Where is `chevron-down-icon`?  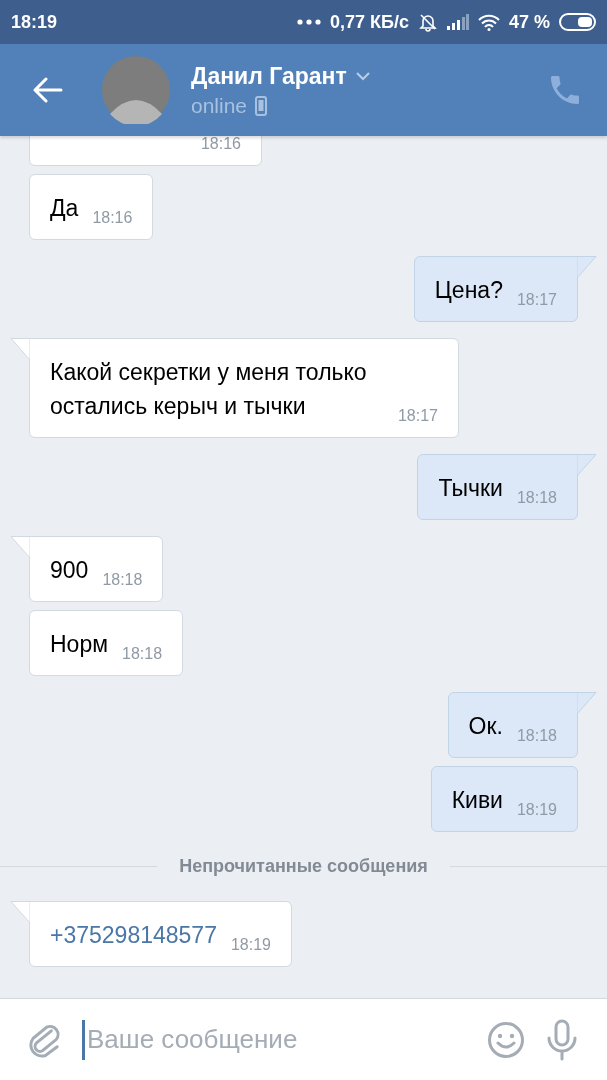
chevron-down-icon is located at coordinates (362, 76).